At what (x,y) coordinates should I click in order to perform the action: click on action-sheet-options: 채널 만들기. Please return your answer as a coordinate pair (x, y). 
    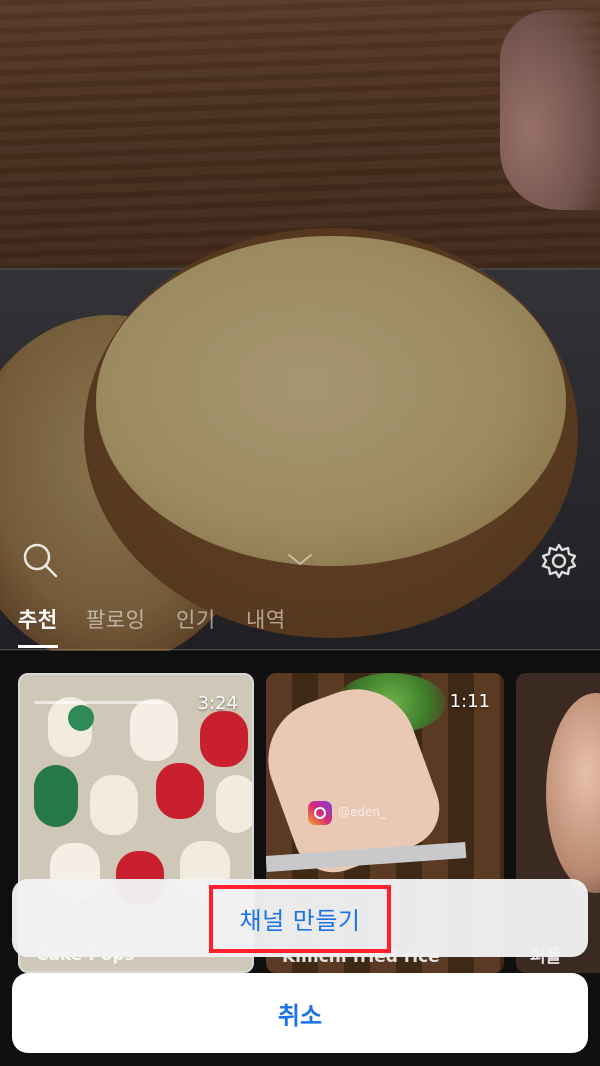
    Looking at the image, I should click on (300, 918).